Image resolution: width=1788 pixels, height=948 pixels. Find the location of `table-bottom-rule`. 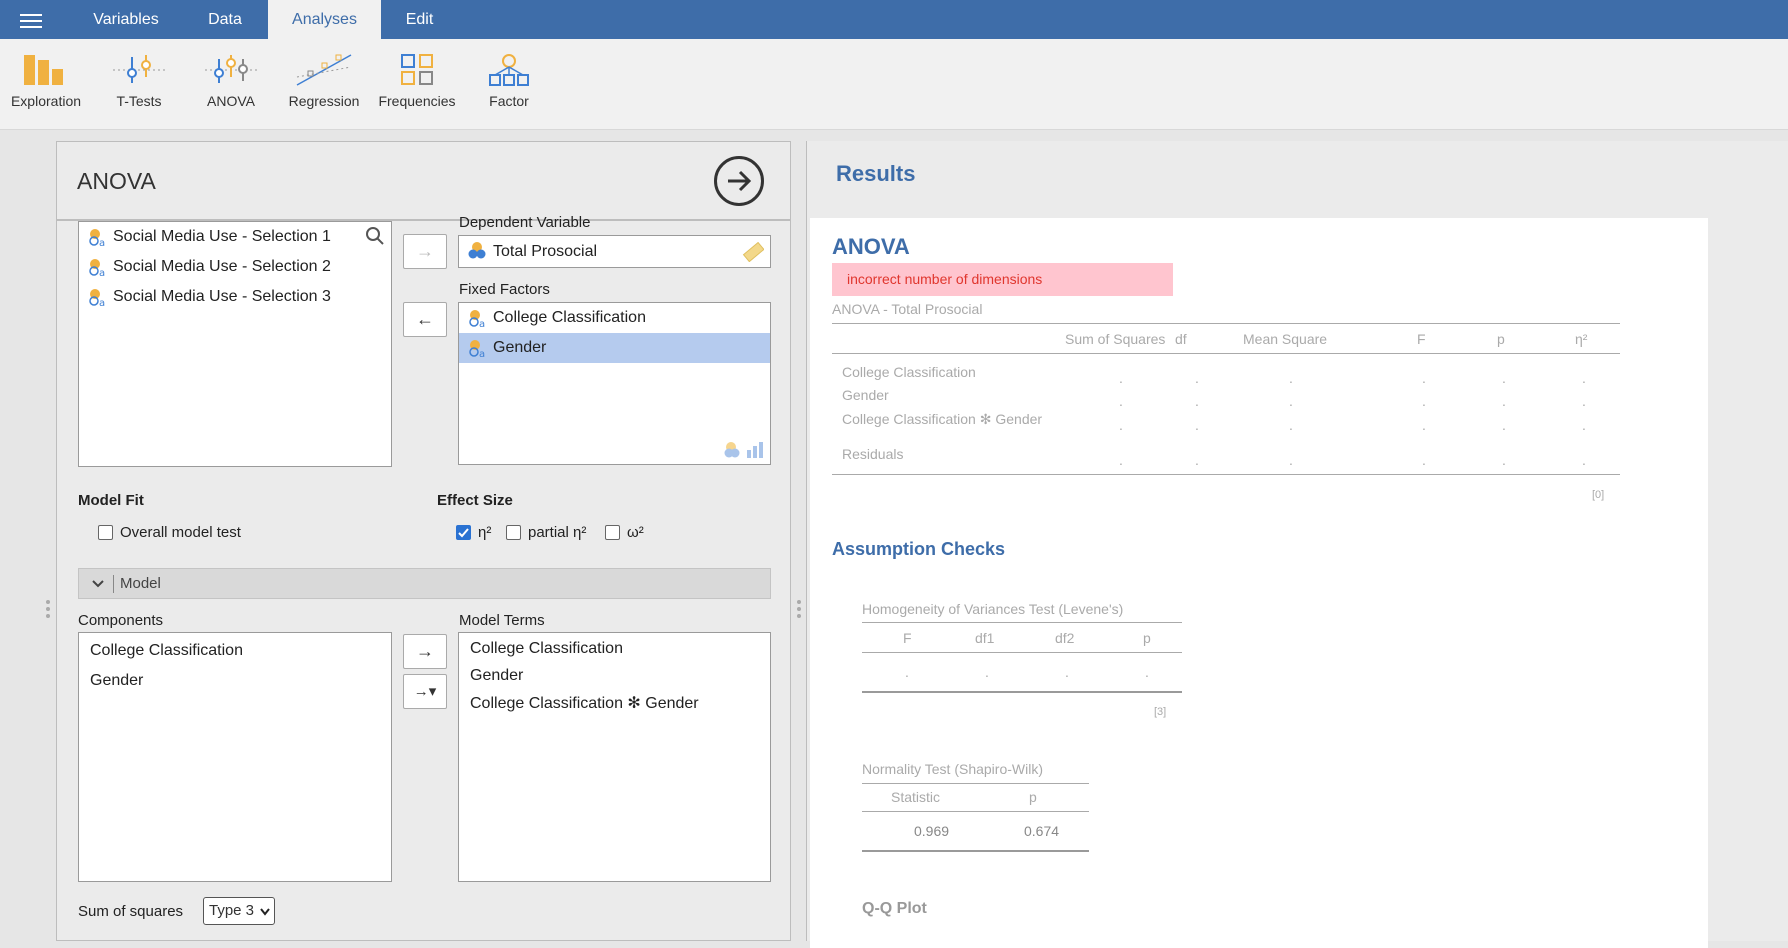

table-bottom-rule is located at coordinates (1226, 474).